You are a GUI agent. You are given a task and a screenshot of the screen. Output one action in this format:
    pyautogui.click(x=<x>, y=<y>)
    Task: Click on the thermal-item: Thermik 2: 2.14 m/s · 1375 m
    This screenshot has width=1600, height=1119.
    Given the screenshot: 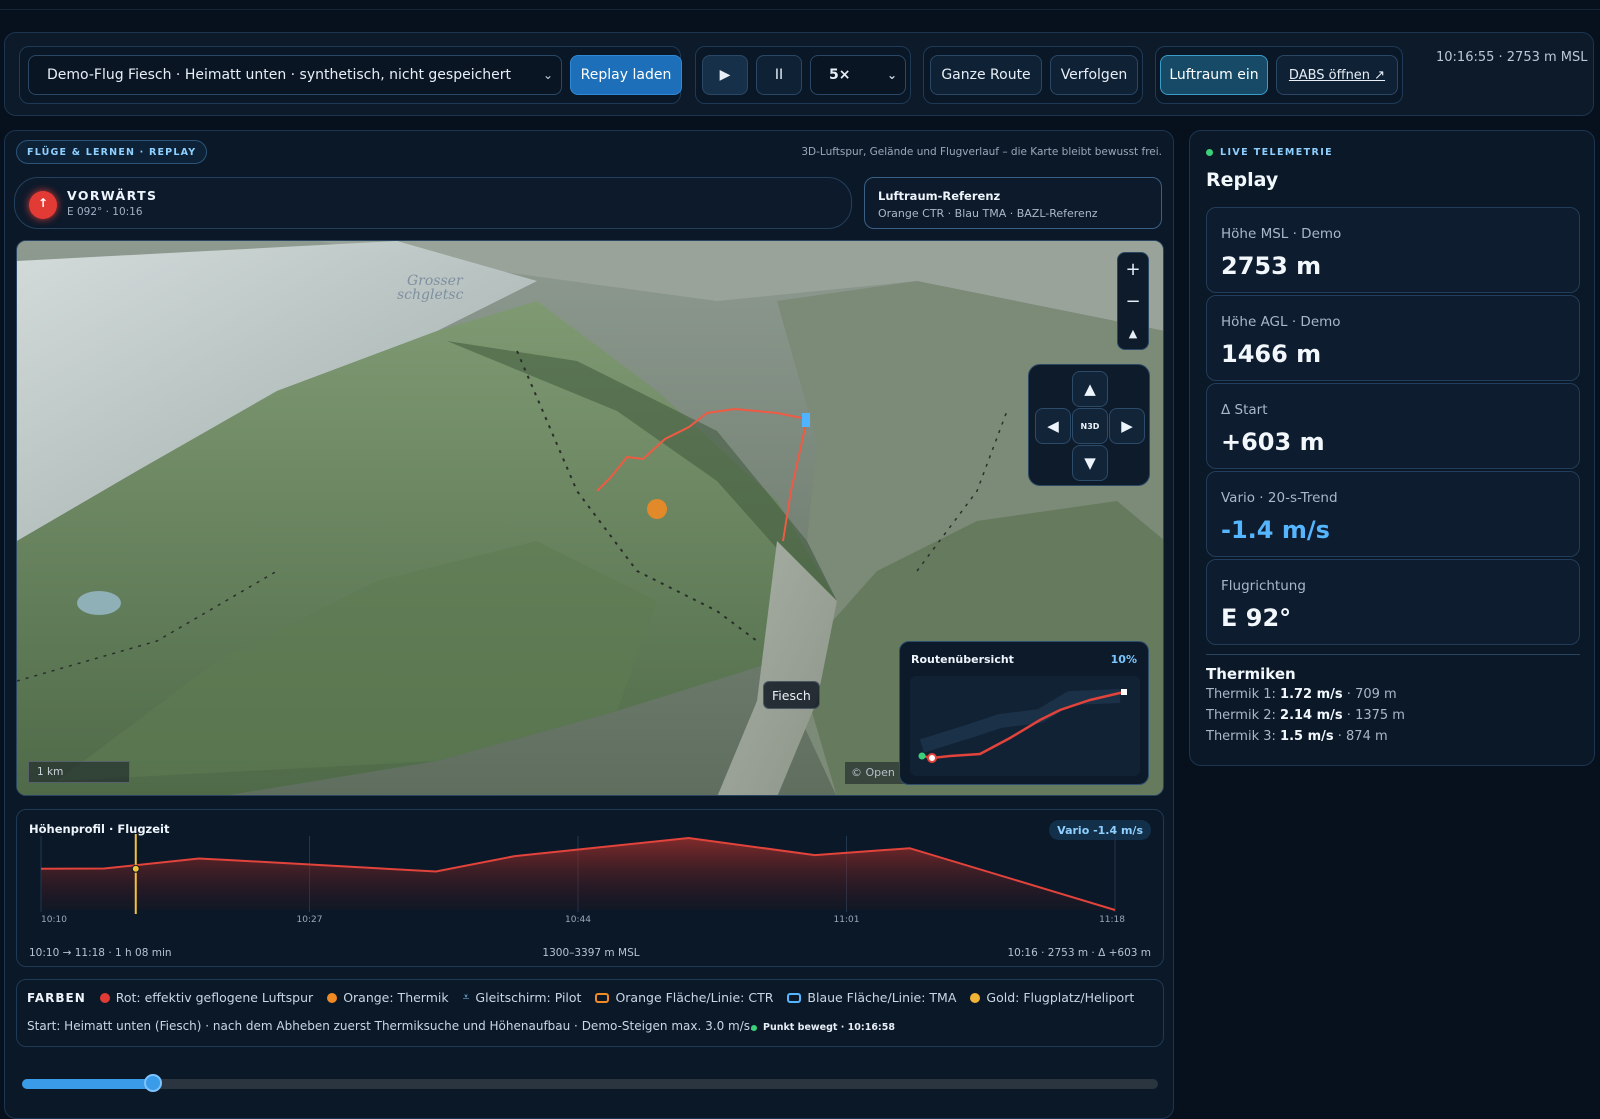 What is the action you would take?
    pyautogui.click(x=1305, y=715)
    